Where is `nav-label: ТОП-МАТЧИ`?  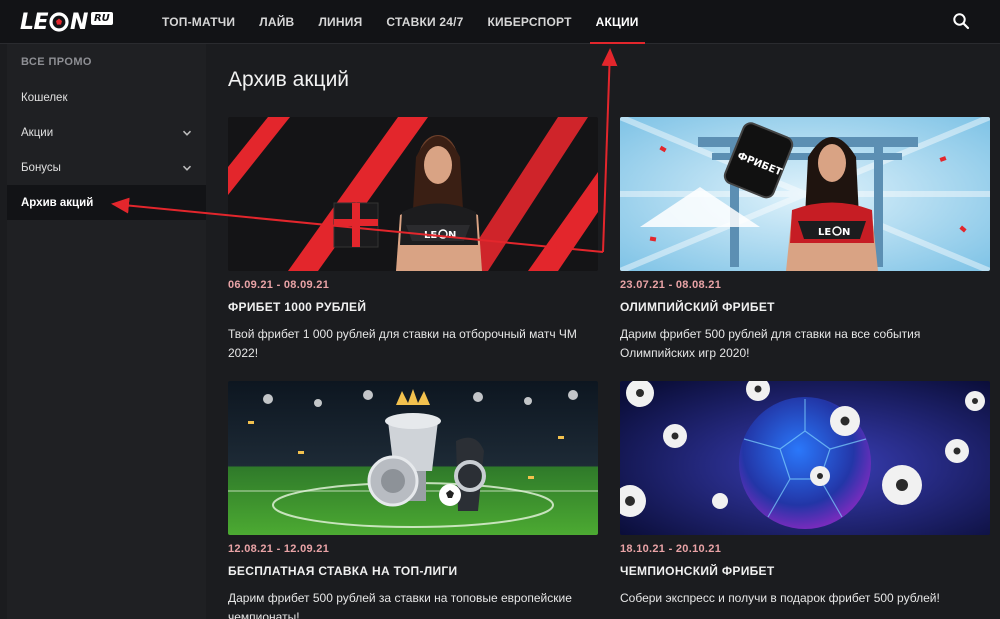
nav-label: ТОП-МАТЧИ is located at coordinates (199, 22).